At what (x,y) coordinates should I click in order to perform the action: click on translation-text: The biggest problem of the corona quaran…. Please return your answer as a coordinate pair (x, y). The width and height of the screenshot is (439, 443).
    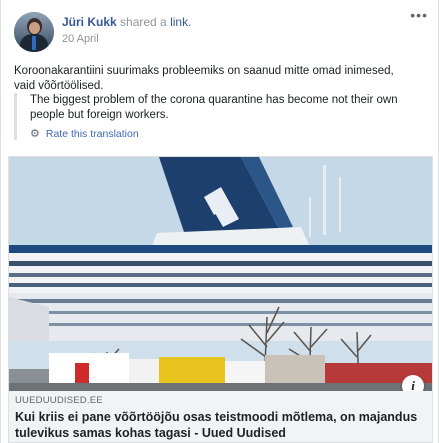
    Looking at the image, I should click on (214, 107).